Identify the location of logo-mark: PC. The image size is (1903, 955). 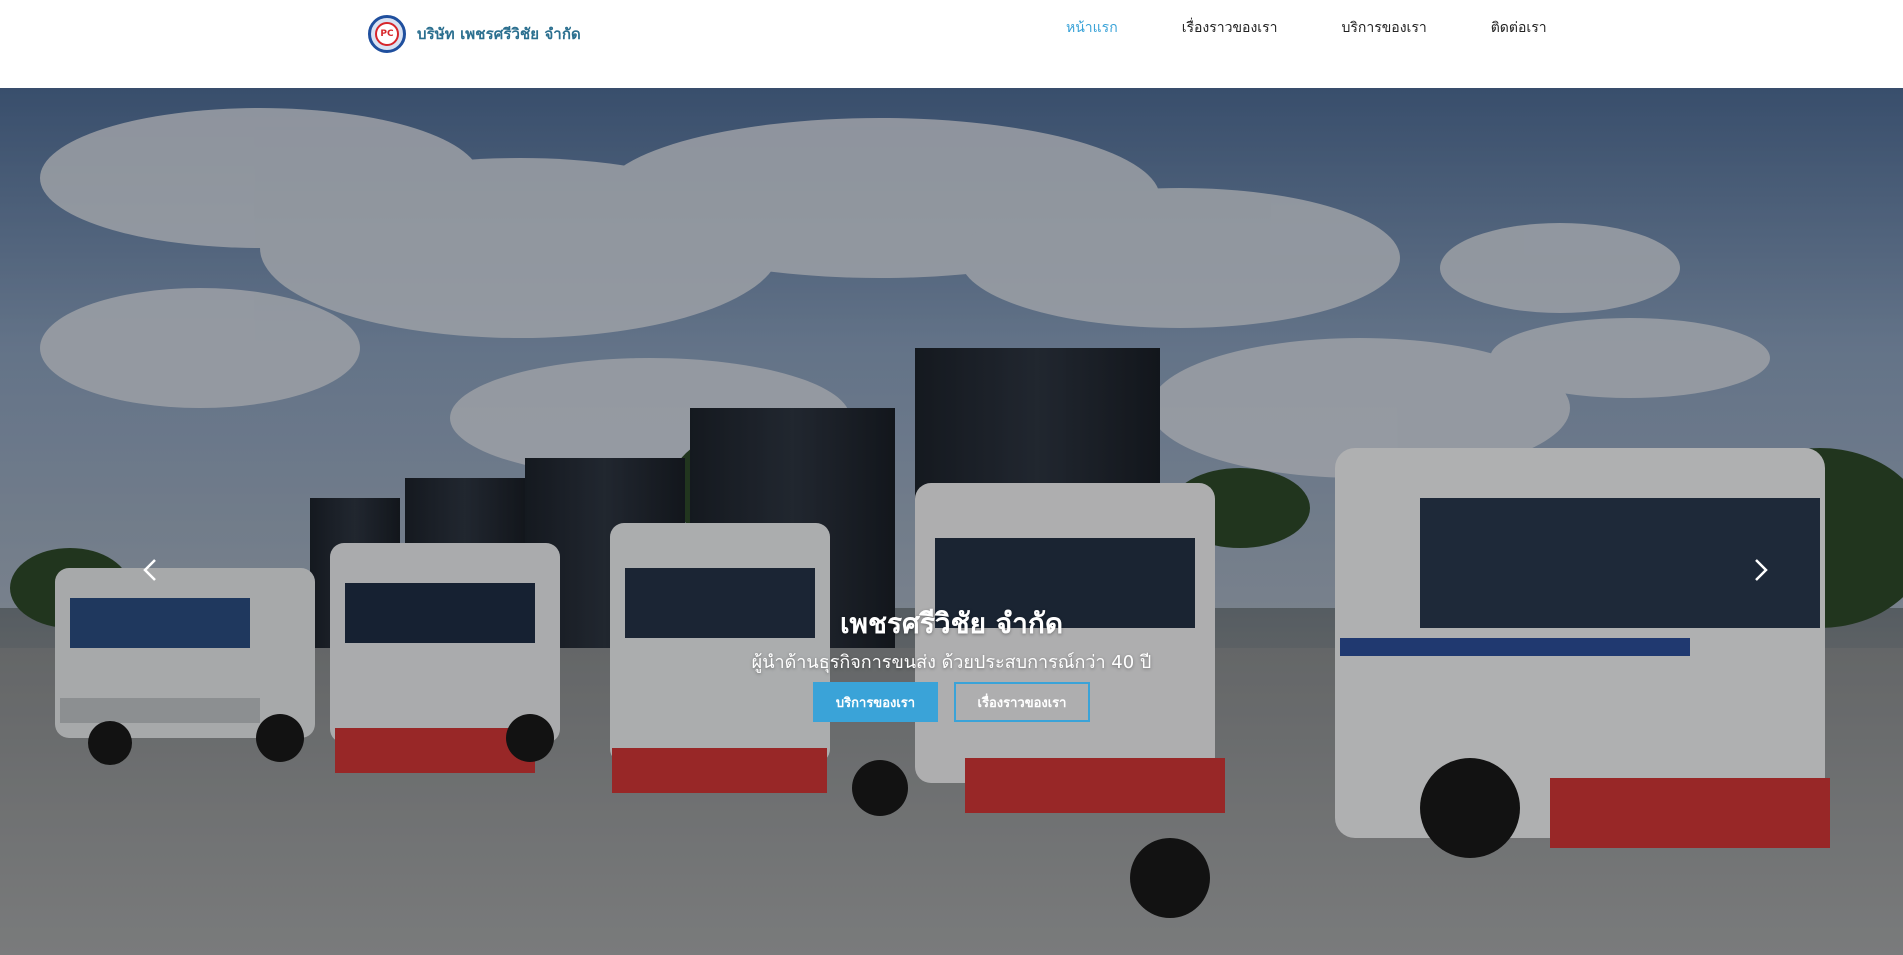
(387, 34).